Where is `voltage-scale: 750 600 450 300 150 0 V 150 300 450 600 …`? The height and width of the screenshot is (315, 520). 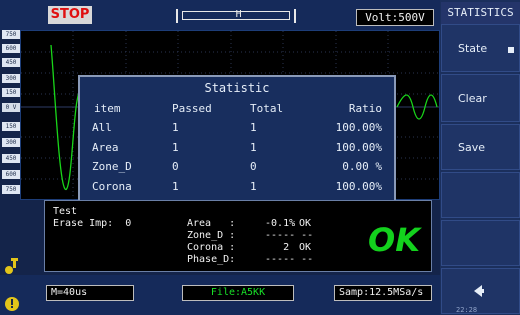 voltage-scale: 750 600 450 300 150 0 V 150 300 450 600 … is located at coordinates (10, 114).